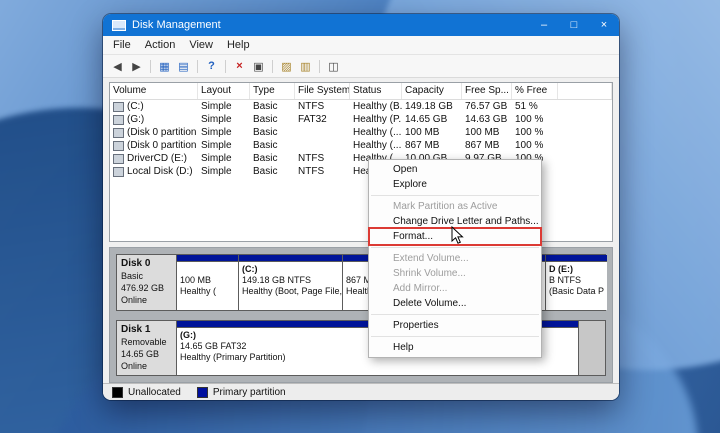  What do you see at coordinates (311, 171) in the screenshot?
I see `cell-file-system: NTFS` at bounding box center [311, 171].